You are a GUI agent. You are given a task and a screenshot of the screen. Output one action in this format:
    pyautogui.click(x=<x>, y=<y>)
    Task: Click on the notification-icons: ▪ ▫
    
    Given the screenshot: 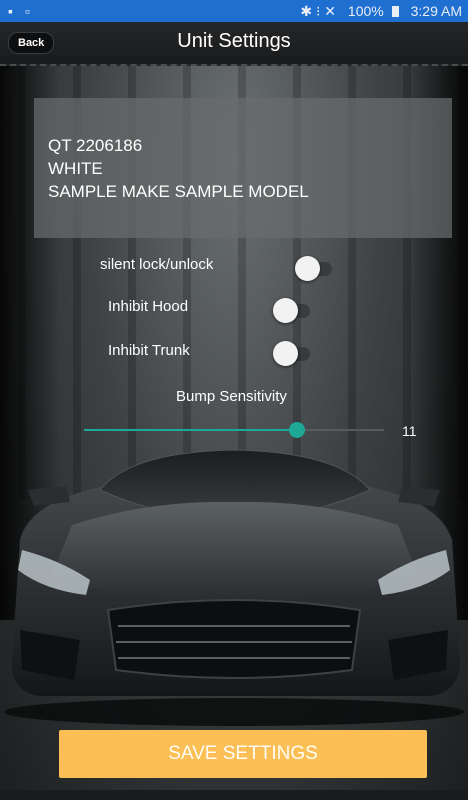 What is the action you would take?
    pyautogui.click(x=21, y=11)
    